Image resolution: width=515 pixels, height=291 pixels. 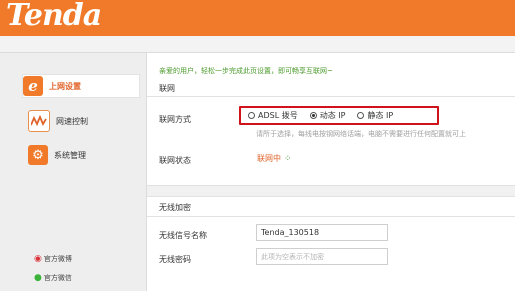 I want to click on password-input, so click(x=322, y=256).